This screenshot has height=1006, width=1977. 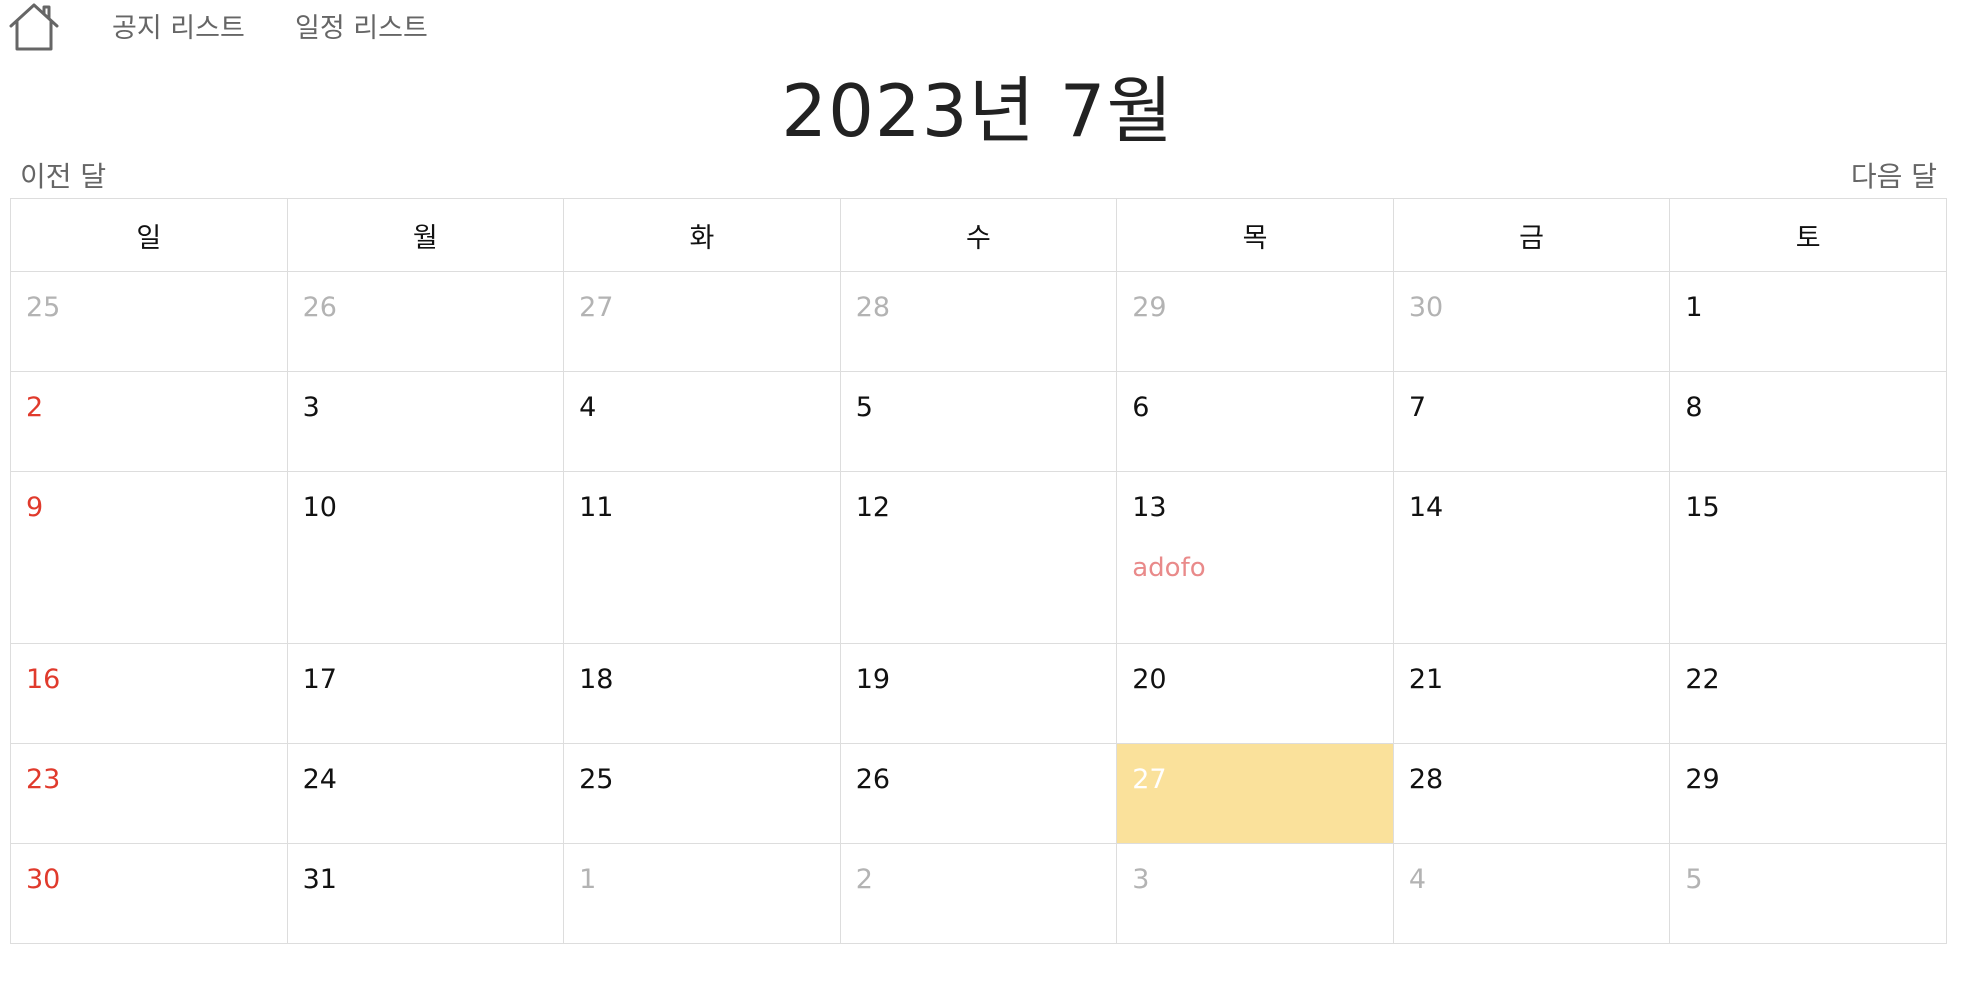 What do you see at coordinates (425, 893) in the screenshot?
I see `calendar-day-cell: 31` at bounding box center [425, 893].